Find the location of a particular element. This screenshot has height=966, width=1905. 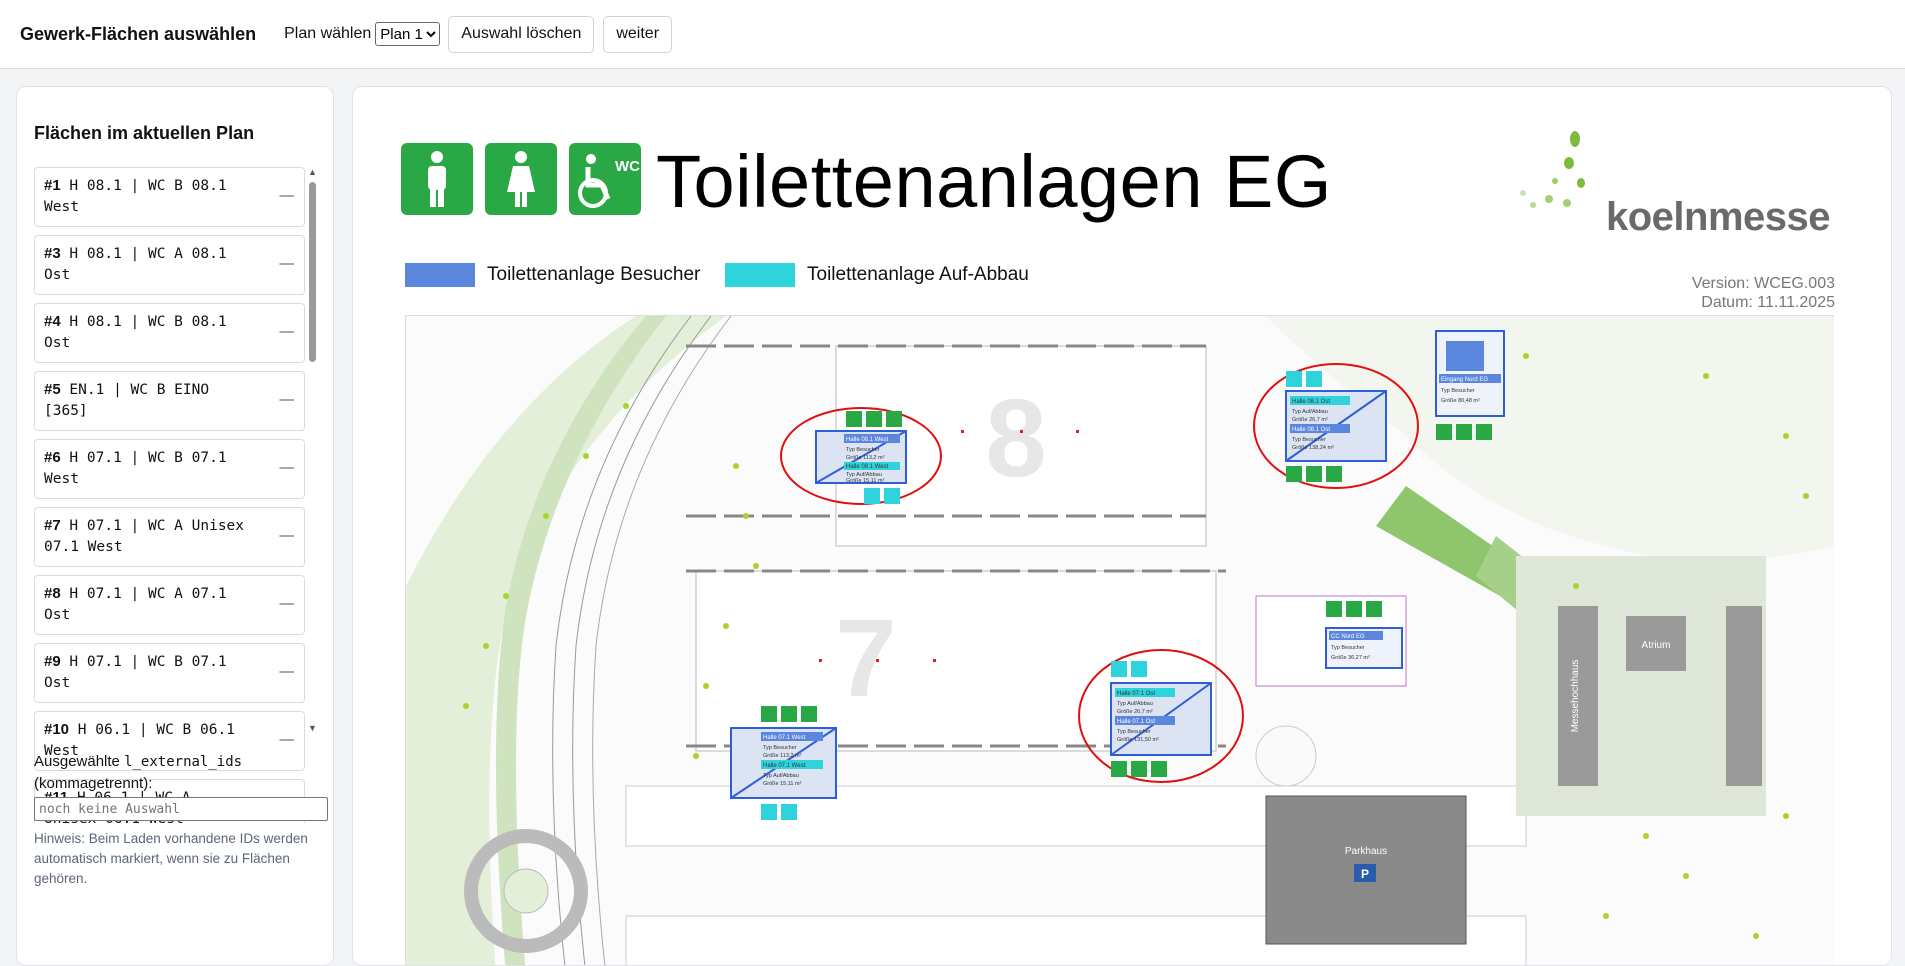

area-box-cc-nord: CC Nord EG Typ Besucher Größe 36,27 m² is located at coordinates (1364, 648).